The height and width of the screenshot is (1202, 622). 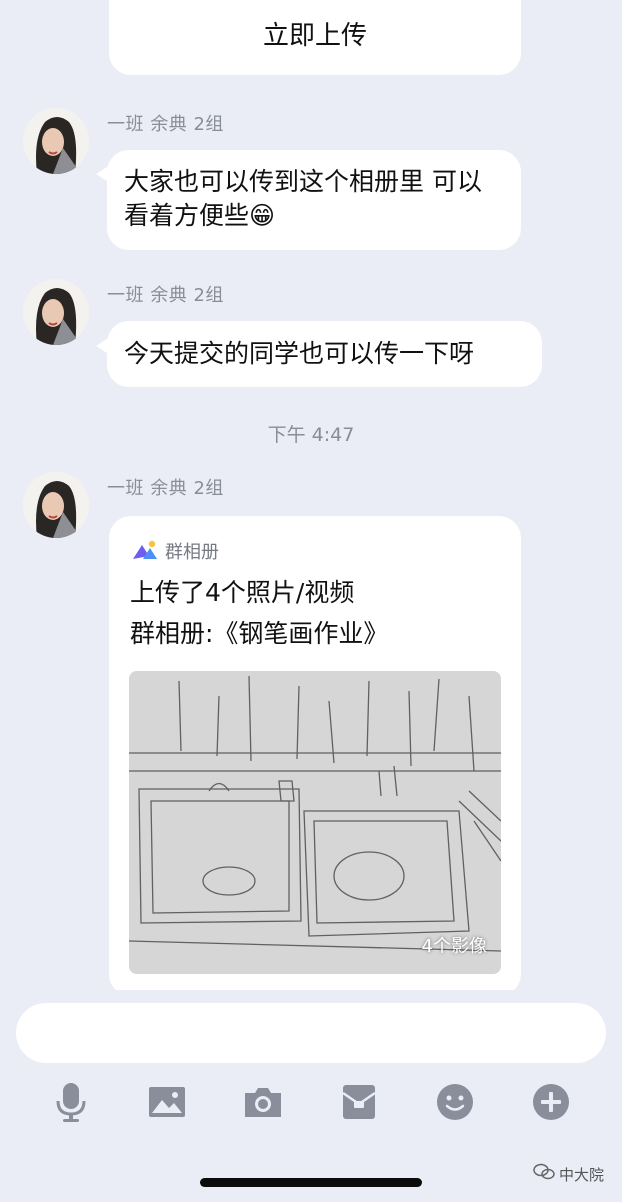 What do you see at coordinates (242, 592) in the screenshot?
I see `album-upload-summary: 上传了4个照片/视频` at bounding box center [242, 592].